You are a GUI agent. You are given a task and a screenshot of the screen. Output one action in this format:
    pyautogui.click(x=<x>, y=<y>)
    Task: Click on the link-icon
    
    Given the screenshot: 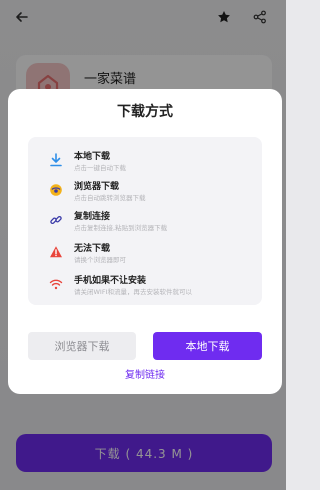 What is the action you would take?
    pyautogui.click(x=56, y=220)
    